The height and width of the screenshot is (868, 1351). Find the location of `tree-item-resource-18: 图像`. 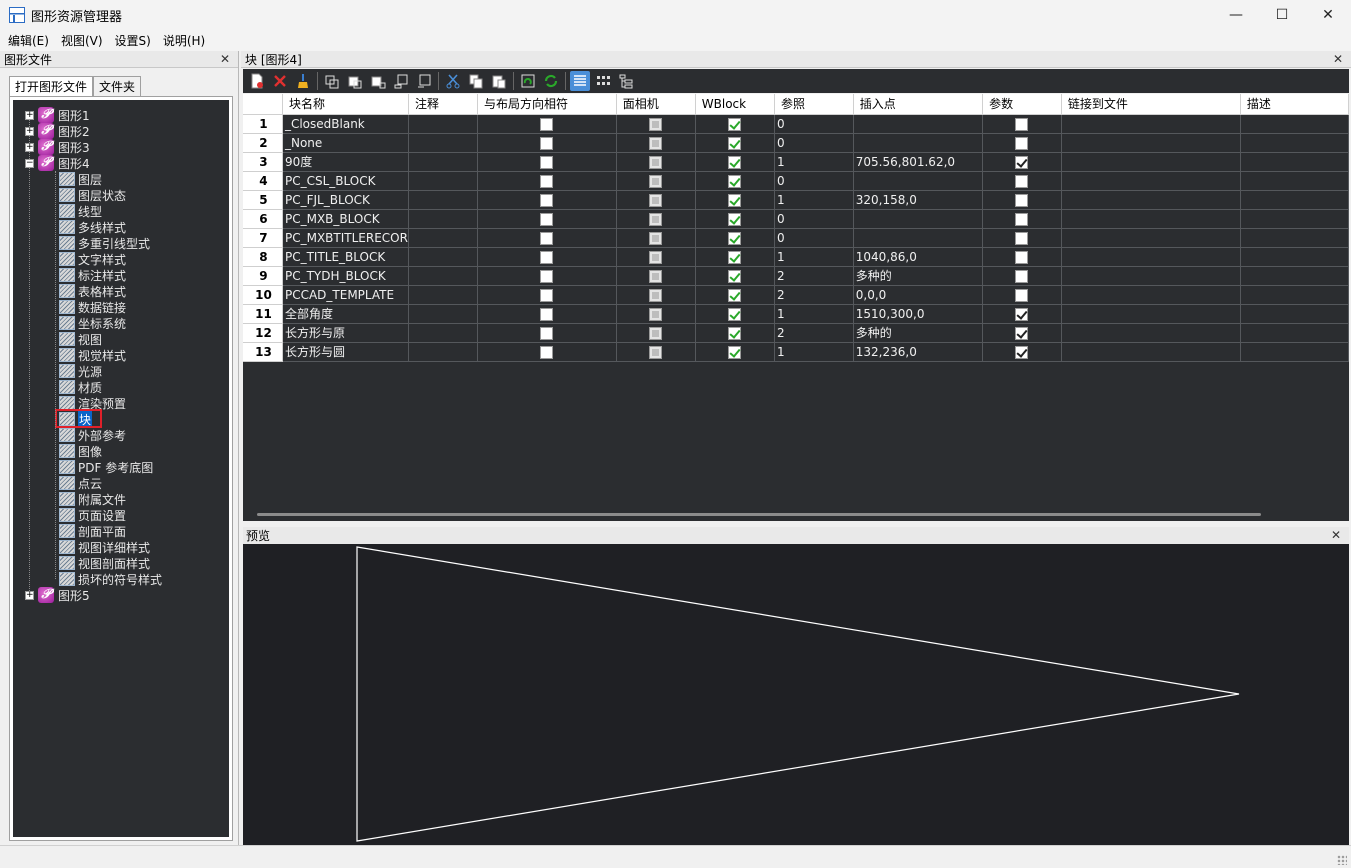

tree-item-resource-18: 图像 is located at coordinates (80, 451).